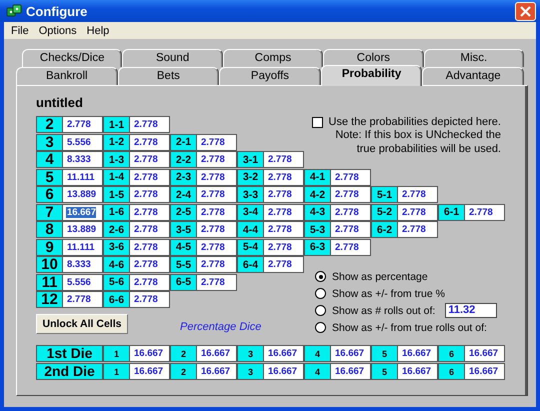 The image size is (540, 411). What do you see at coordinates (474, 58) in the screenshot?
I see `tab: Misc.` at bounding box center [474, 58].